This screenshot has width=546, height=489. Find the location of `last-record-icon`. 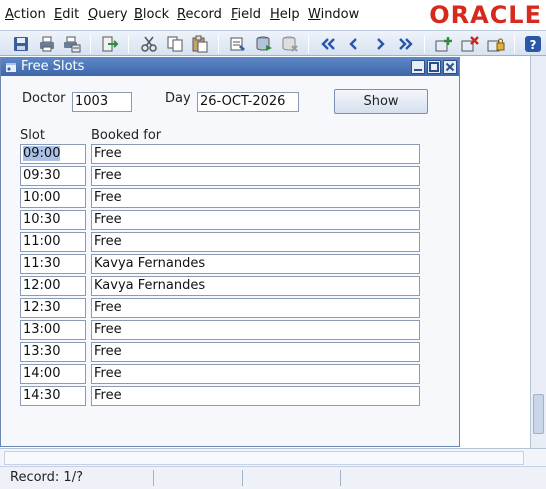

last-record-icon is located at coordinates (406, 44).